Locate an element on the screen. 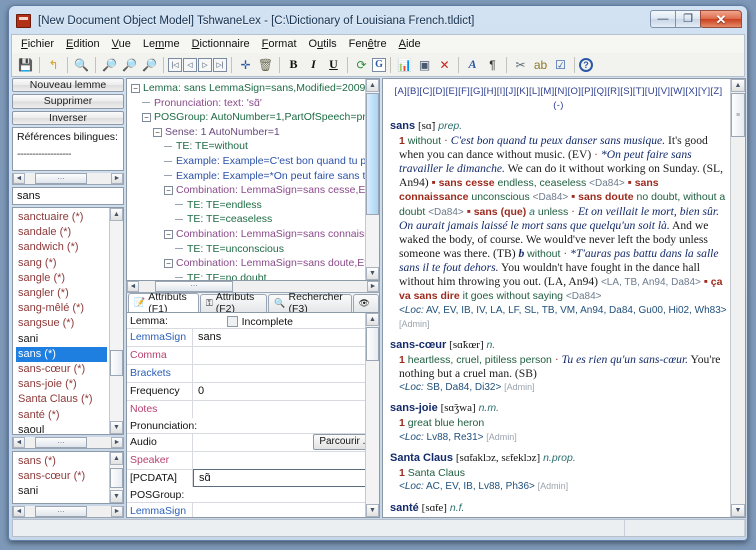 The height and width of the screenshot is (550, 756). lemma-list-item: sangsue (*) is located at coordinates (69, 323).